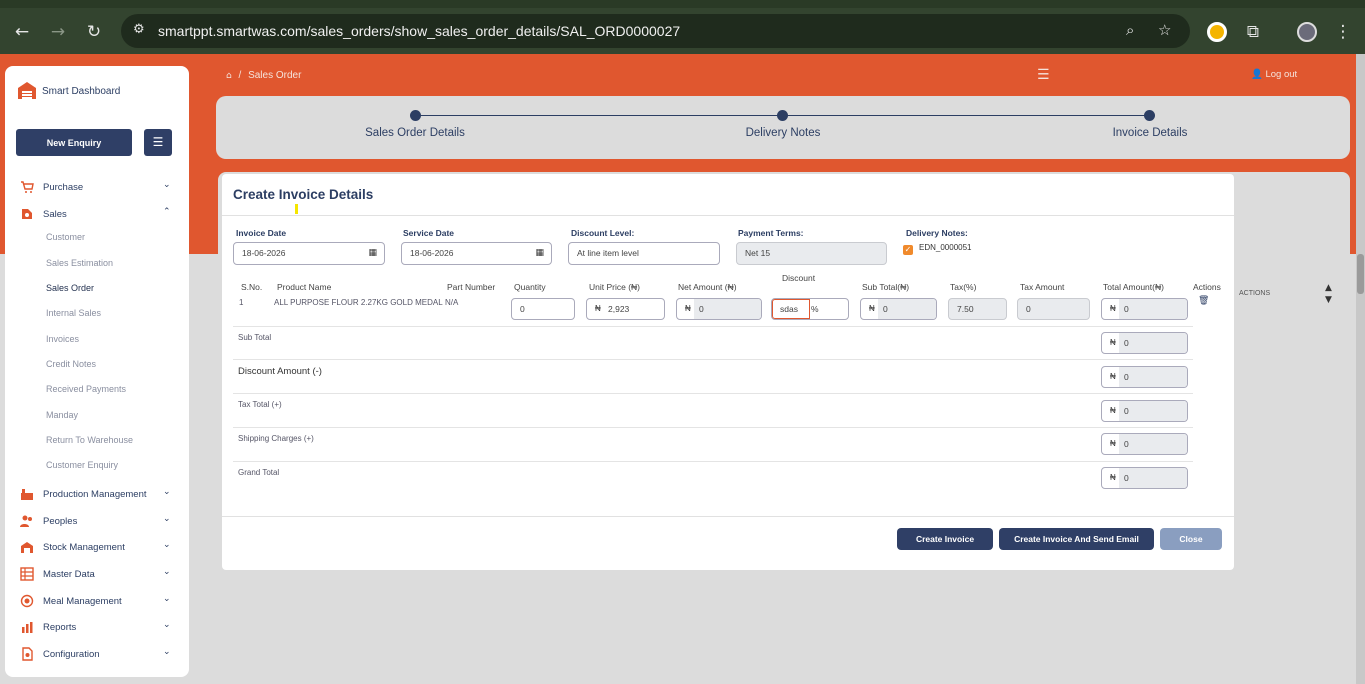 This screenshot has height=684, width=1365. What do you see at coordinates (27, 187) in the screenshot?
I see `cart-icon` at bounding box center [27, 187].